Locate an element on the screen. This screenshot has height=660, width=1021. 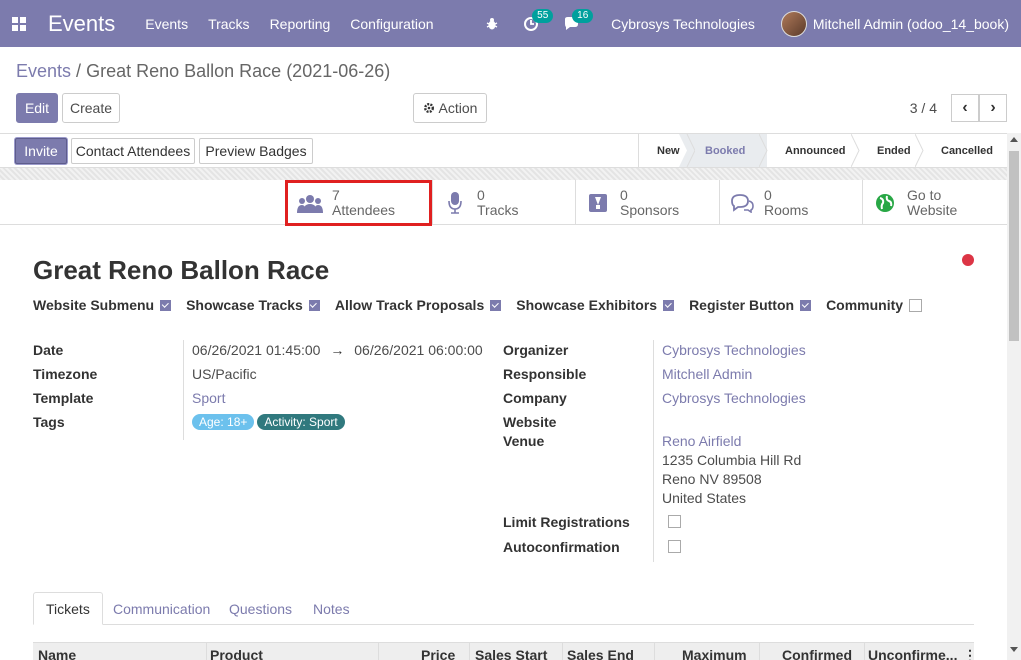
page-scrollbar is located at coordinates (1014, 396).